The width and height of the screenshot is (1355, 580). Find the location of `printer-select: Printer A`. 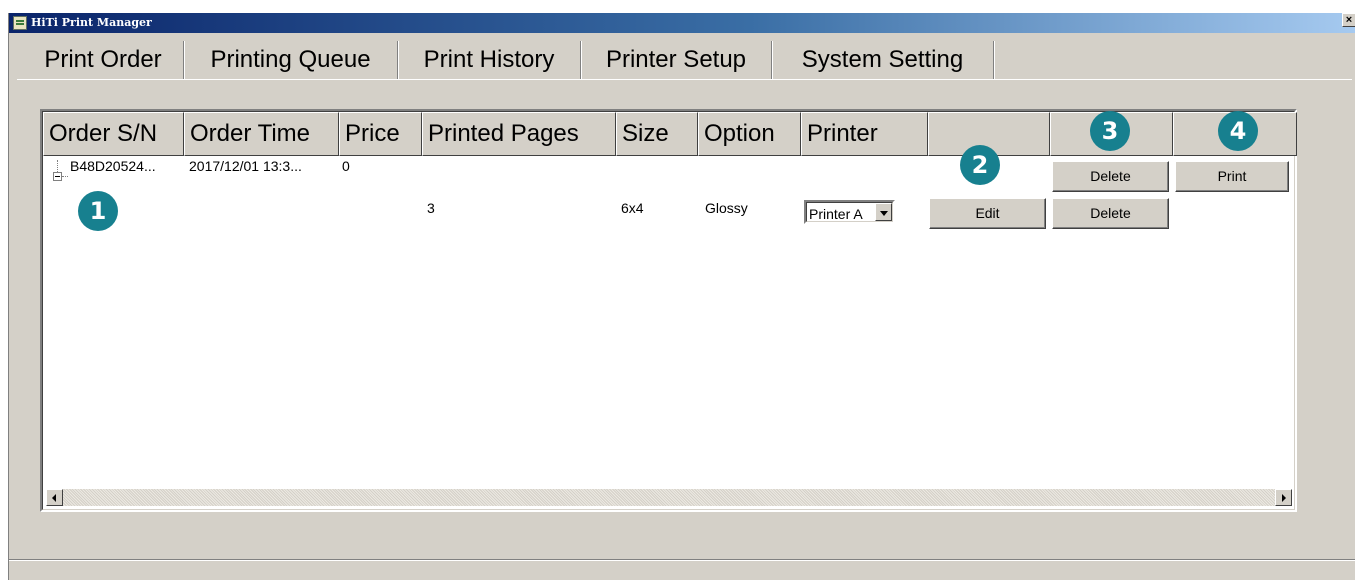

printer-select: Printer A is located at coordinates (849, 212).